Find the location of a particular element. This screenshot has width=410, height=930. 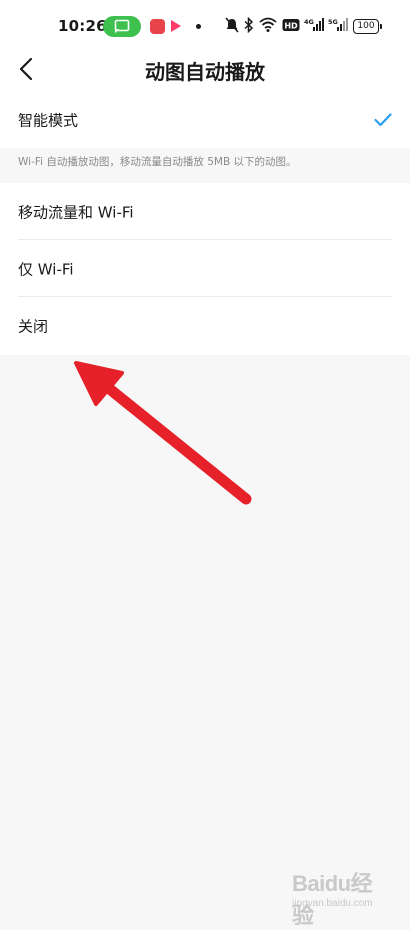

option-smart-mode: 智能模式 is located at coordinates (205, 120).